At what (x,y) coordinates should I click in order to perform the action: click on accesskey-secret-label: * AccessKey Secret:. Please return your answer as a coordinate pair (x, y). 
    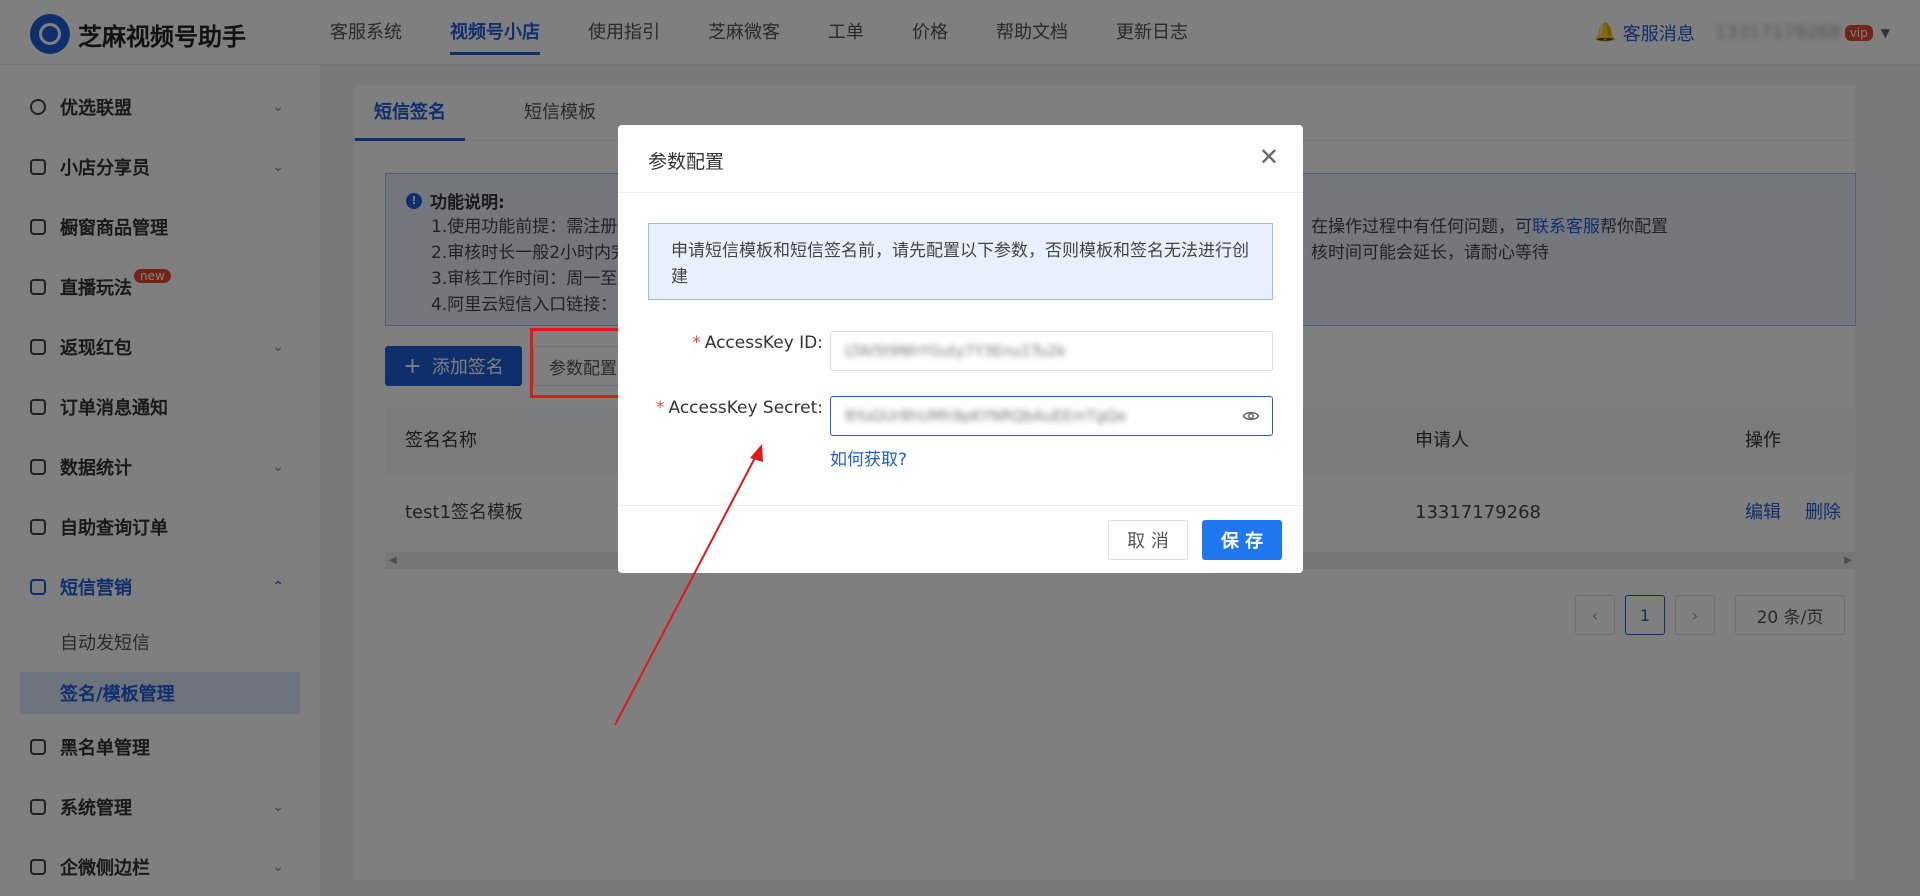
    Looking at the image, I should click on (739, 408).